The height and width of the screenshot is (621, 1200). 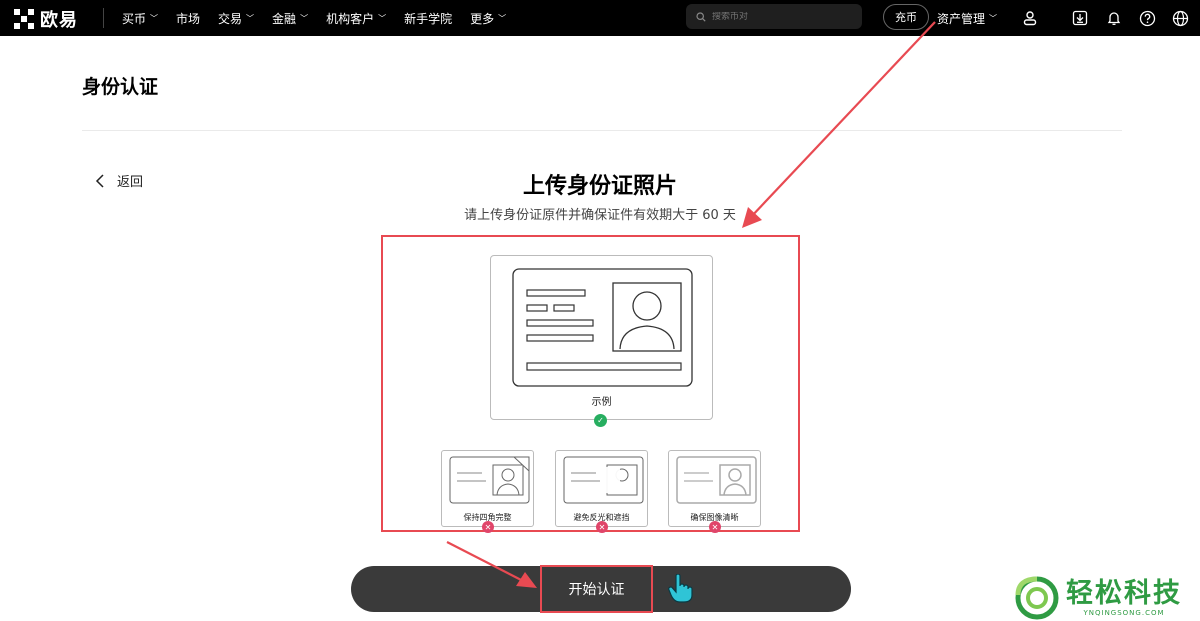 What do you see at coordinates (1037, 598) in the screenshot?
I see `watermark-logo-icon` at bounding box center [1037, 598].